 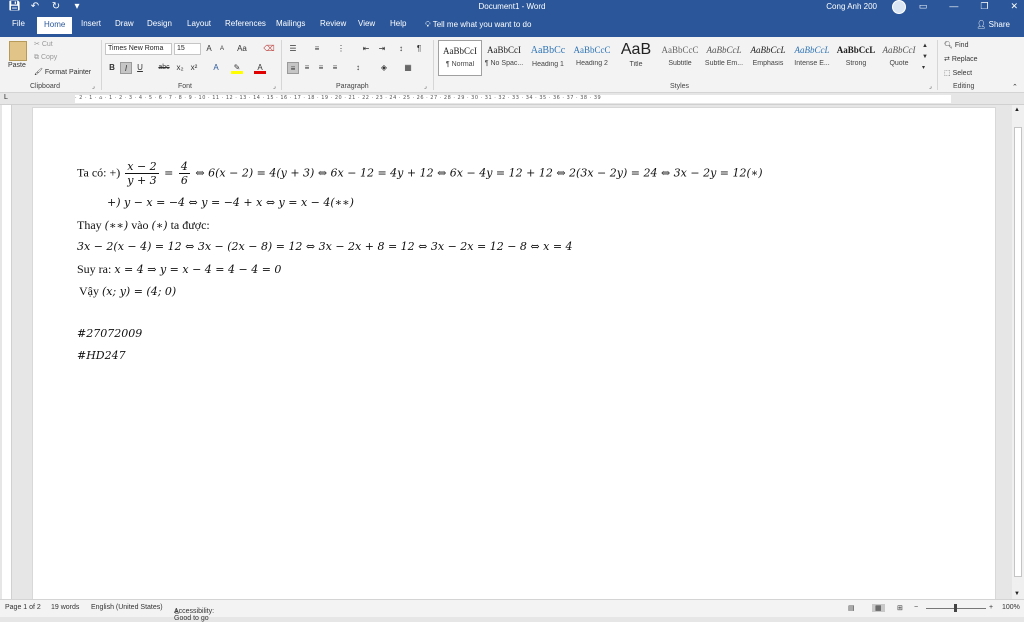 I want to click on style-strong: AaBbCcL Strong, so click(x=856, y=58).